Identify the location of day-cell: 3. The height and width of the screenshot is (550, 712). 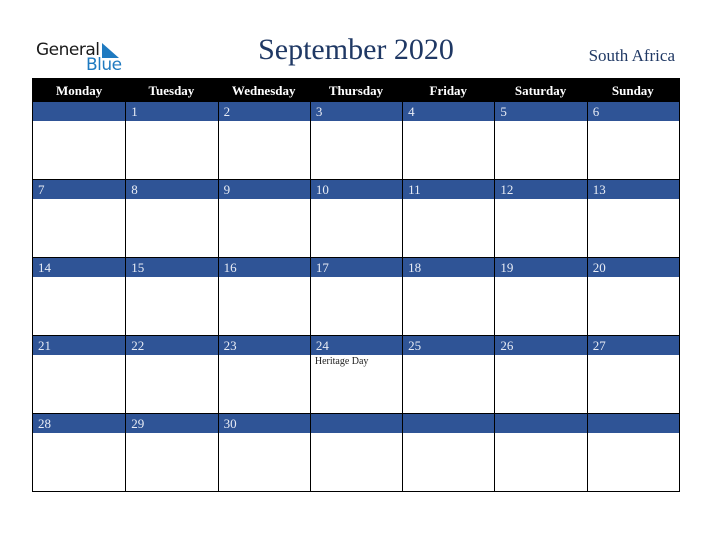
(356, 140).